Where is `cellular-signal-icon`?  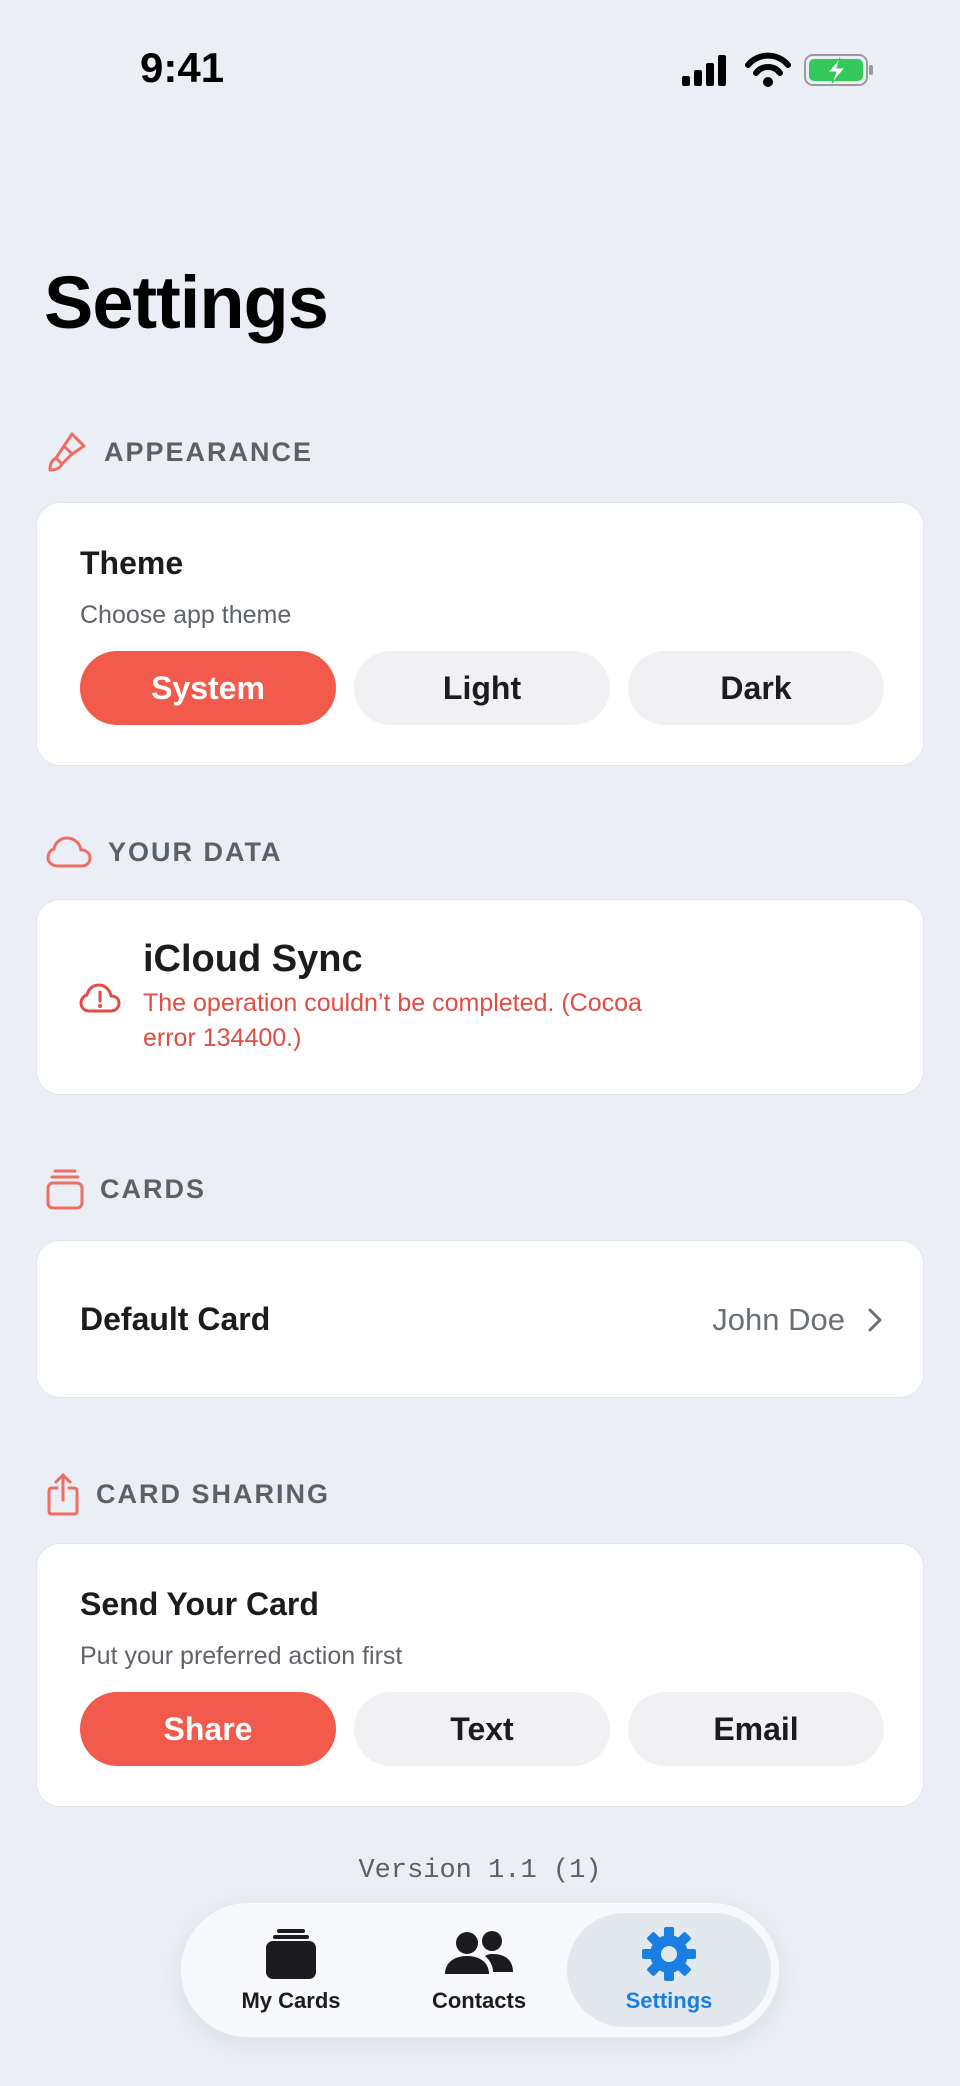
cellular-signal-icon is located at coordinates (704, 70).